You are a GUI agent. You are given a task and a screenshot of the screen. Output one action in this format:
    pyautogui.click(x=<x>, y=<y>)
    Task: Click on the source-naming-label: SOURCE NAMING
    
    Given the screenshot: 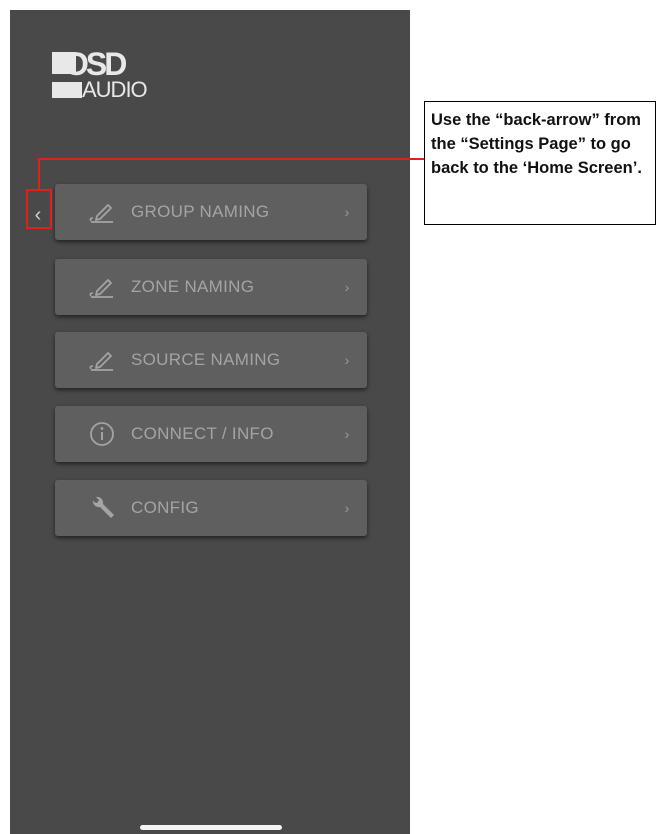 What is the action you would take?
    pyautogui.click(x=206, y=359)
    